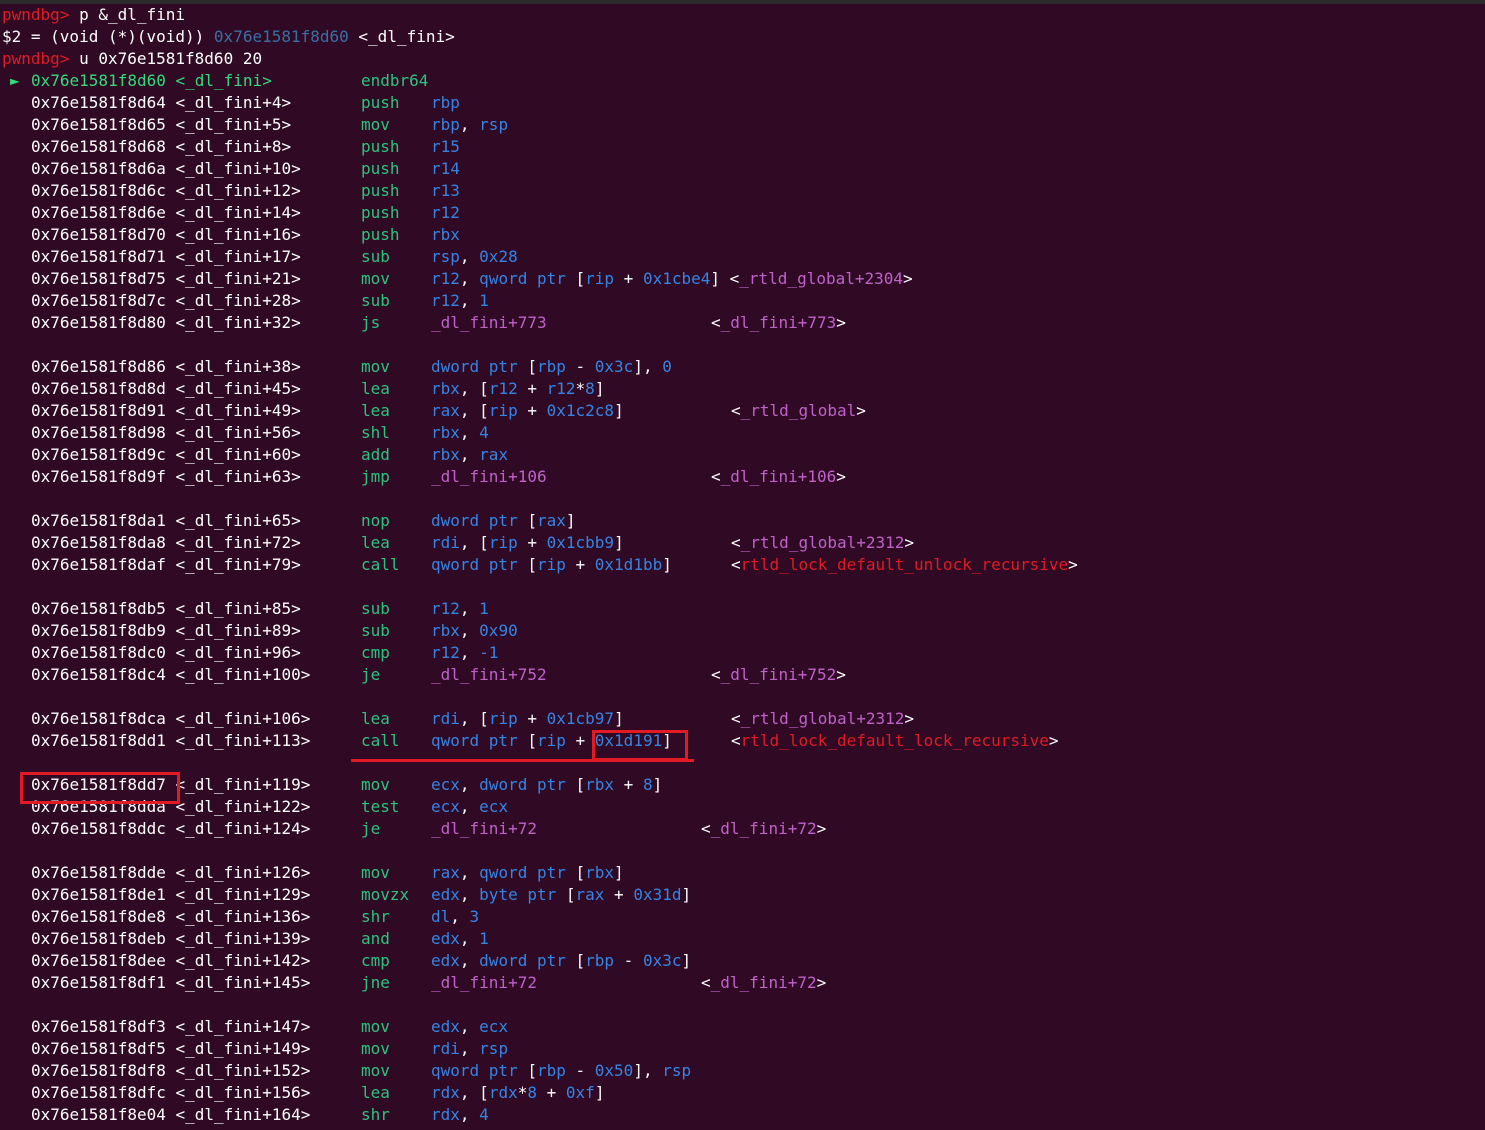 The image size is (1485, 1130). Describe the element at coordinates (763, 828) in the screenshot. I see `annotation-token: _dl_fini+72` at that location.